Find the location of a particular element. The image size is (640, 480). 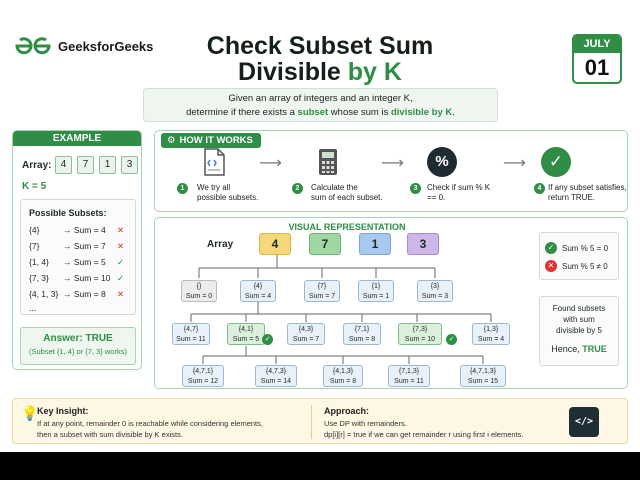

example-array-cell: 1 is located at coordinates (107, 165).